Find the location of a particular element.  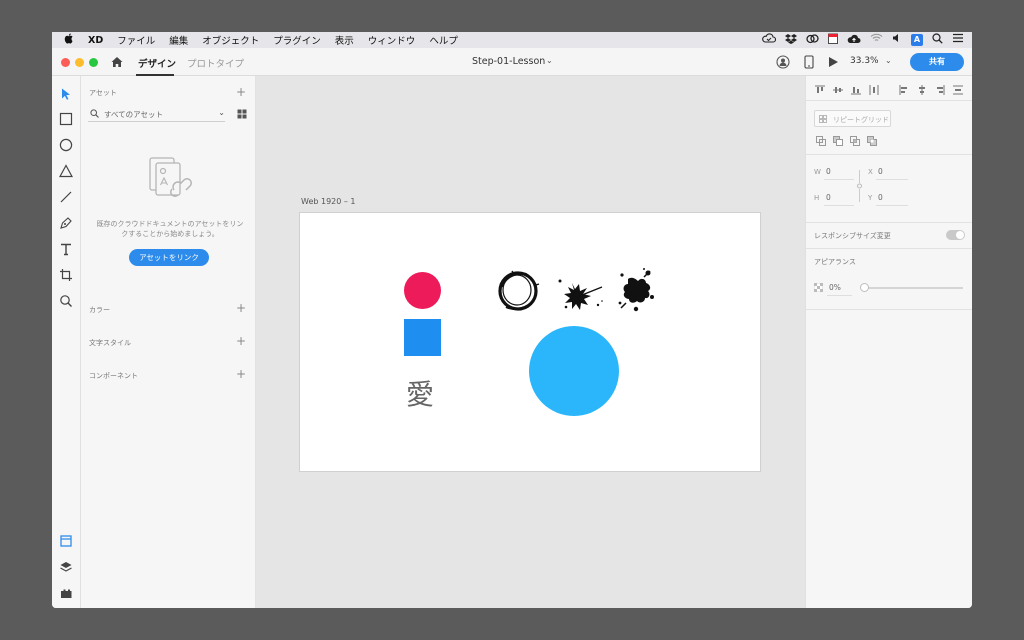

add-asset-plus-icon: + is located at coordinates (241, 92).